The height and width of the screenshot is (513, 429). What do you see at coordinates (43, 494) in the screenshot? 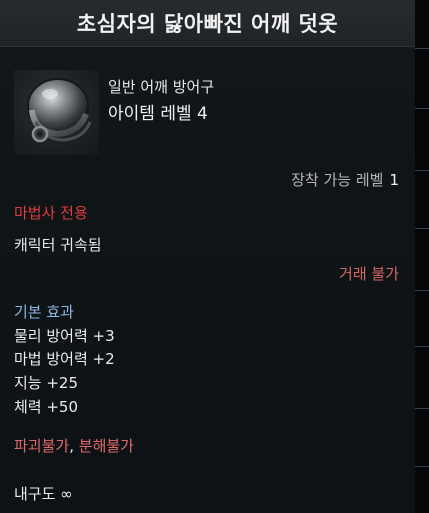
I see `durability: 내구도 ∞` at bounding box center [43, 494].